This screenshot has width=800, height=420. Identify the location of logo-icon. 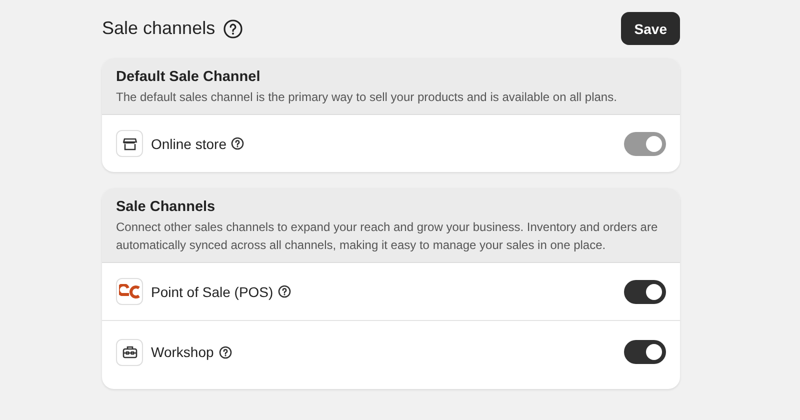
(129, 291).